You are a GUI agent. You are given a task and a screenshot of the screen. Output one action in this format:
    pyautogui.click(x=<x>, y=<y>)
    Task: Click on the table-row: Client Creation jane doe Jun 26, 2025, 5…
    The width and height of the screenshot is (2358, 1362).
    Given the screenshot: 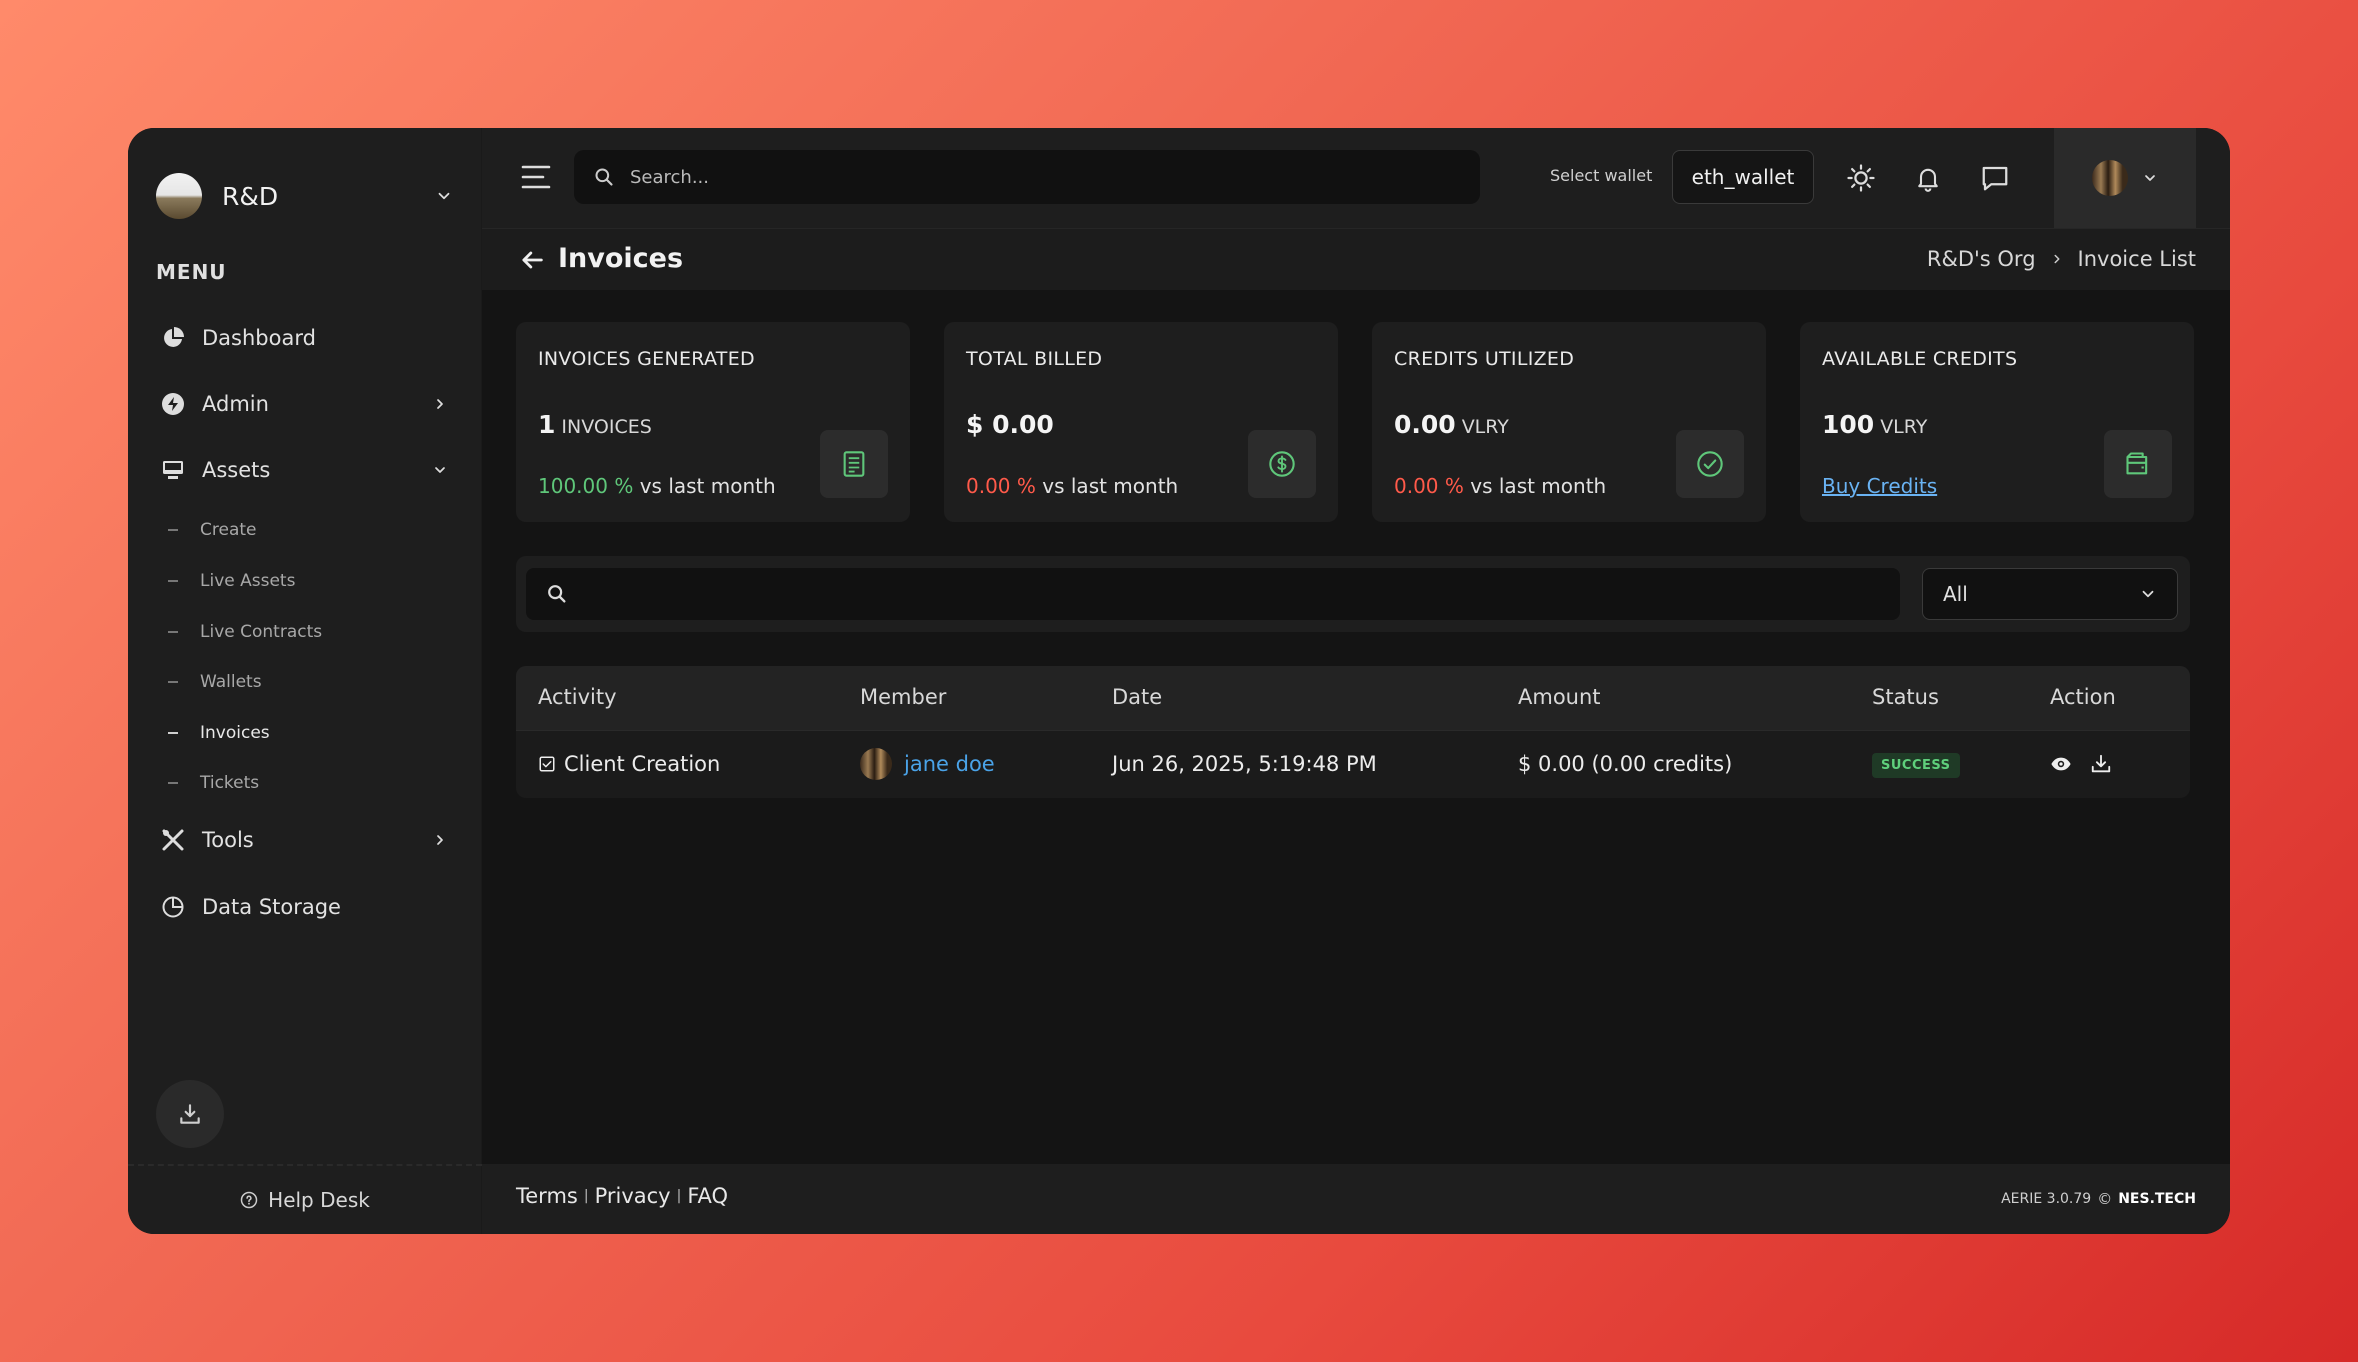 What is the action you would take?
    pyautogui.click(x=1353, y=764)
    